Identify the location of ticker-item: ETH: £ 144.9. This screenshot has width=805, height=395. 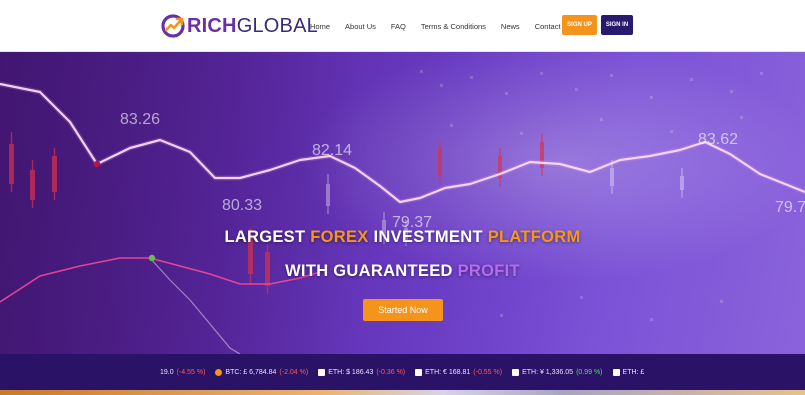
(629, 372).